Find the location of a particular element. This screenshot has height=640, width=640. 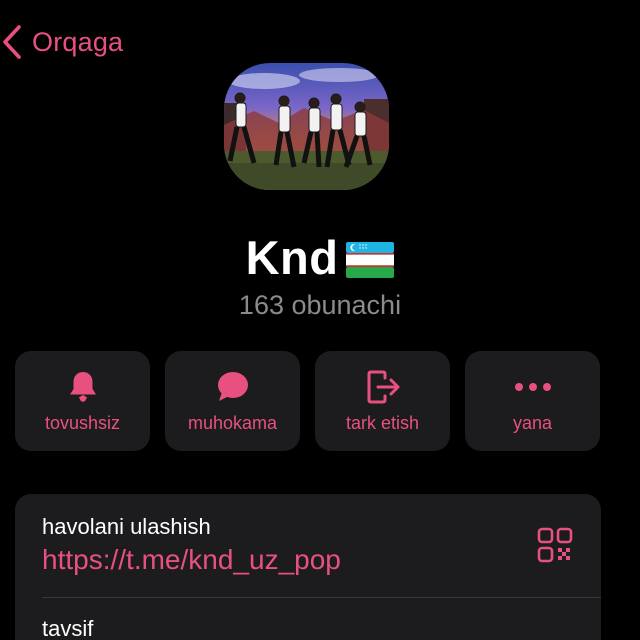

more-label: yana is located at coordinates (532, 423).